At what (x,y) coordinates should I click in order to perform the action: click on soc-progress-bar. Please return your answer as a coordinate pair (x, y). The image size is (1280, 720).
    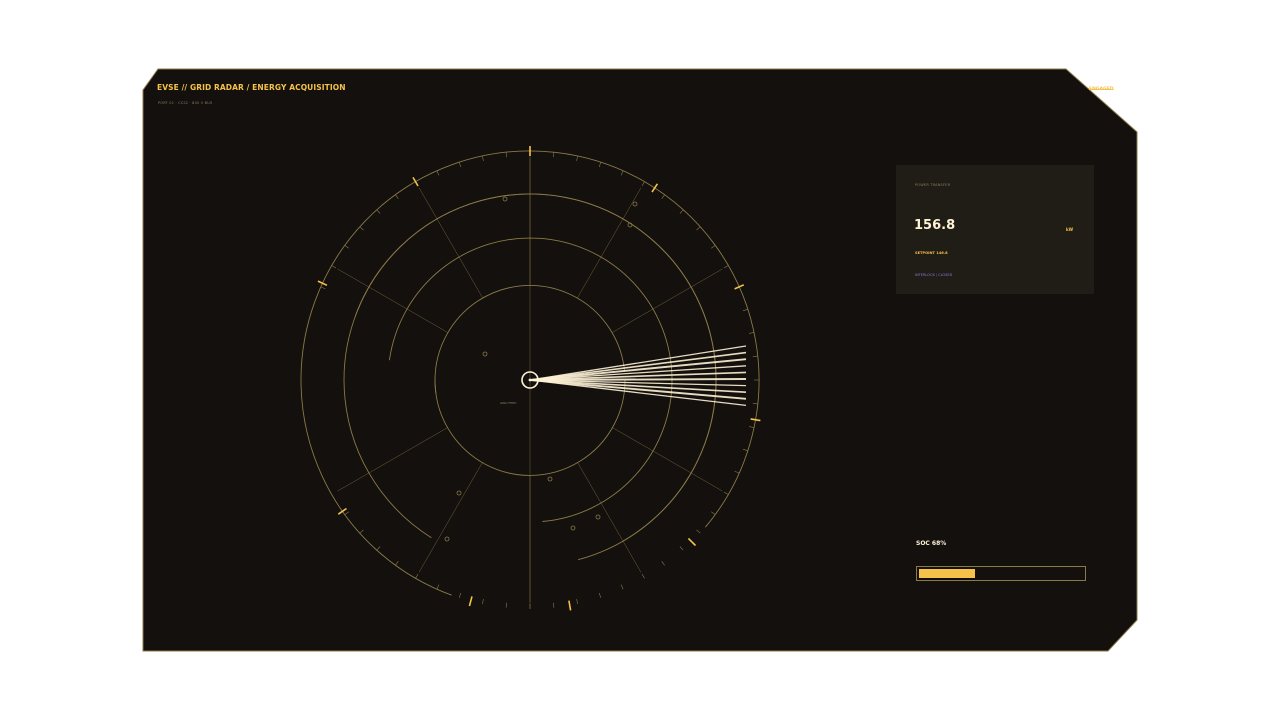
    Looking at the image, I should click on (1001, 573).